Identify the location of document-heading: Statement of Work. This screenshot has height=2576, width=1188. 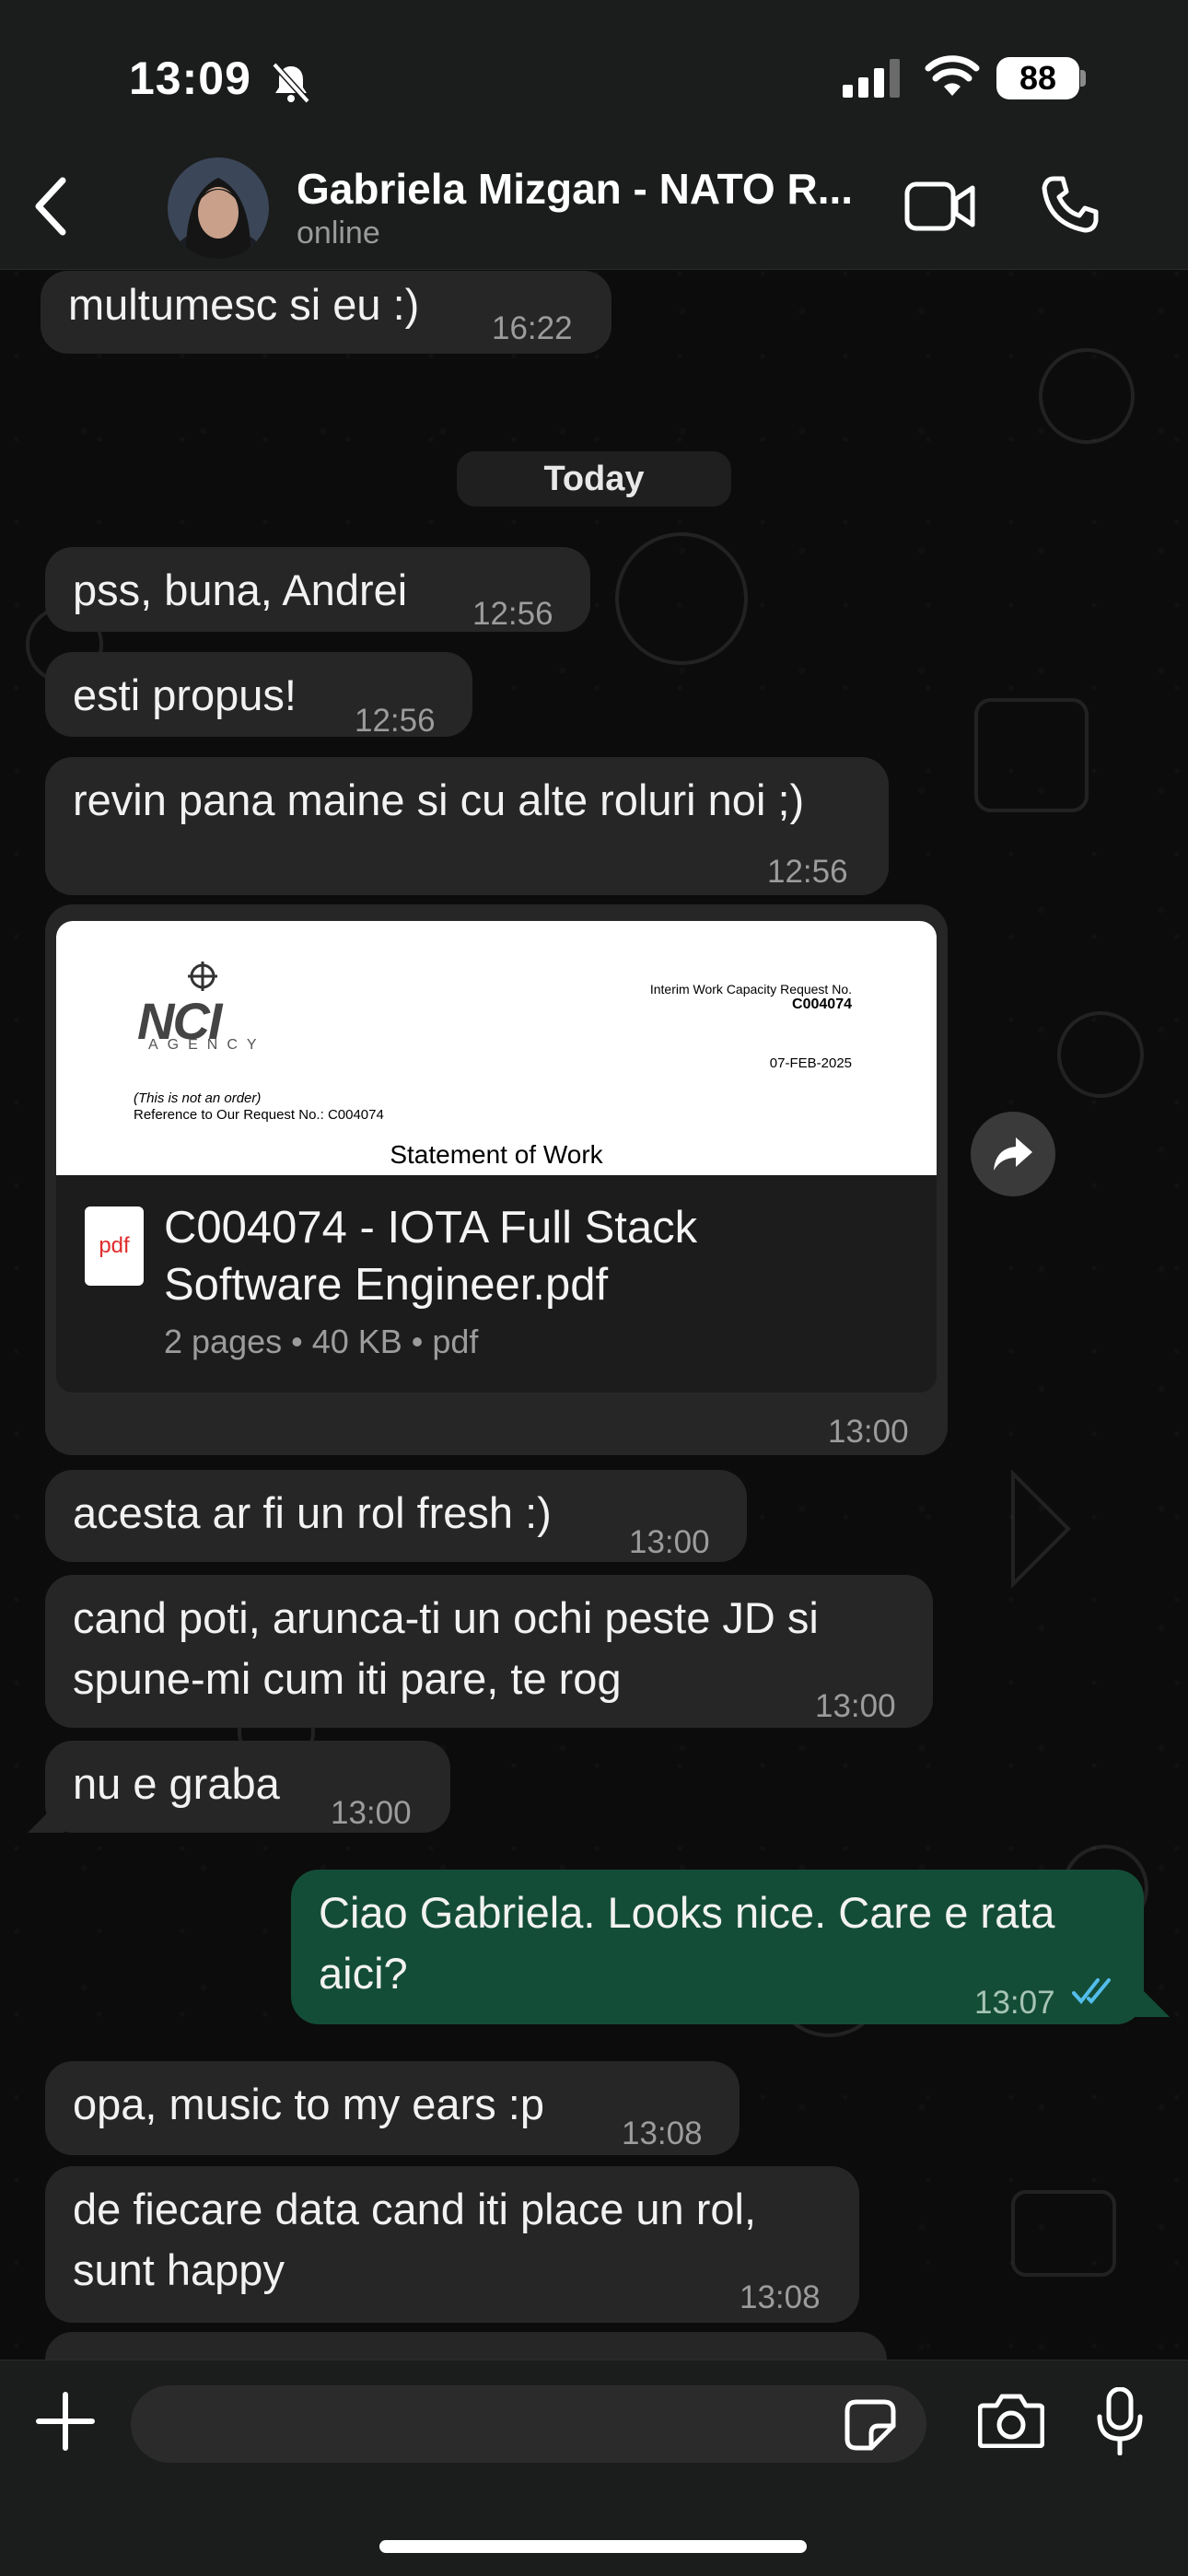
(496, 1154).